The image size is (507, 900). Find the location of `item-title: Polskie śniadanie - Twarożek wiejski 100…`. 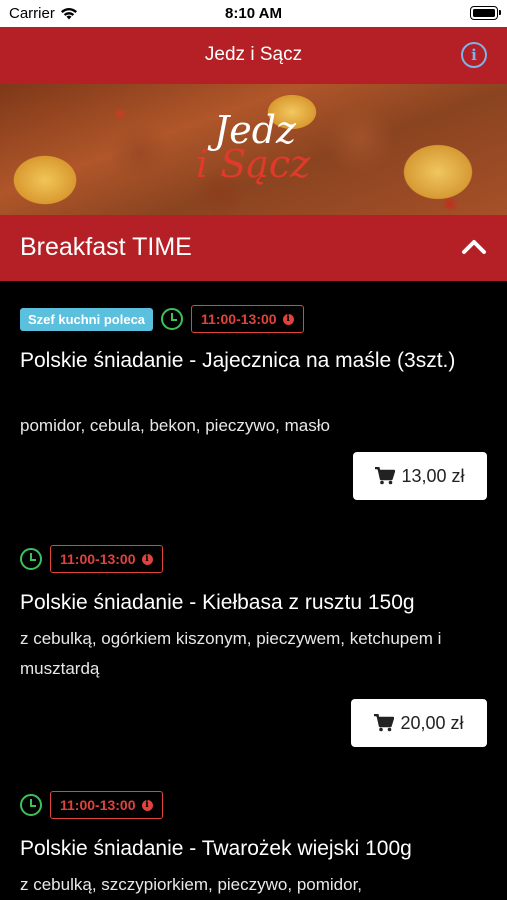

item-title: Polskie śniadanie - Twarożek wiejski 100… is located at coordinates (216, 848).